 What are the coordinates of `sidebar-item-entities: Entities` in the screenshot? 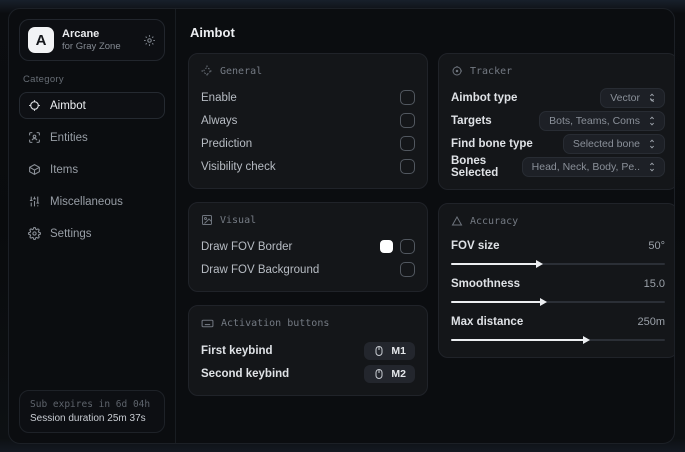 It's located at (92, 137).